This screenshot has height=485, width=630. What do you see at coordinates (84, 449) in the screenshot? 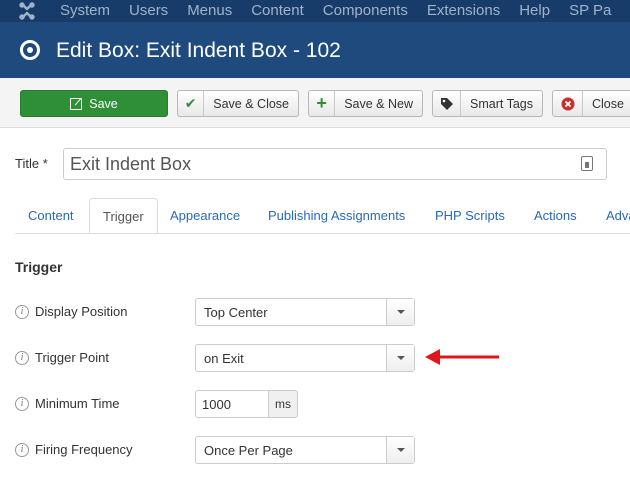
I see `firing-frequency-text: Firing Frequency` at bounding box center [84, 449].